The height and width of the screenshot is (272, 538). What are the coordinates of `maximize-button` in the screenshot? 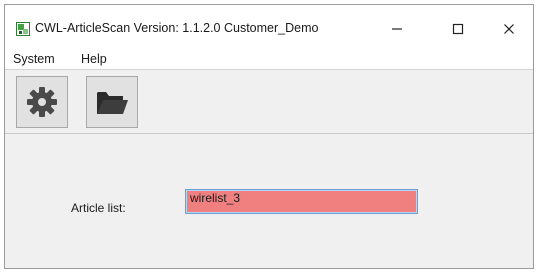 It's located at (458, 29).